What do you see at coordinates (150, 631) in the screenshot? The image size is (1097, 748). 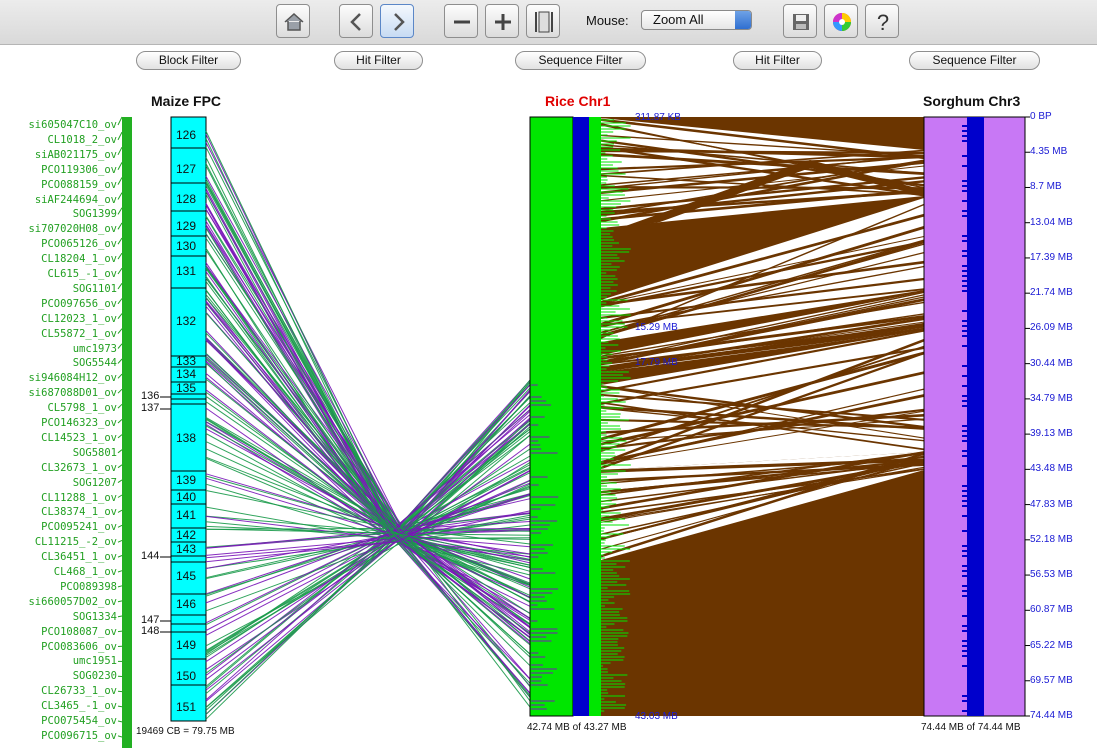 I see `side-contig-label: 148` at bounding box center [150, 631].